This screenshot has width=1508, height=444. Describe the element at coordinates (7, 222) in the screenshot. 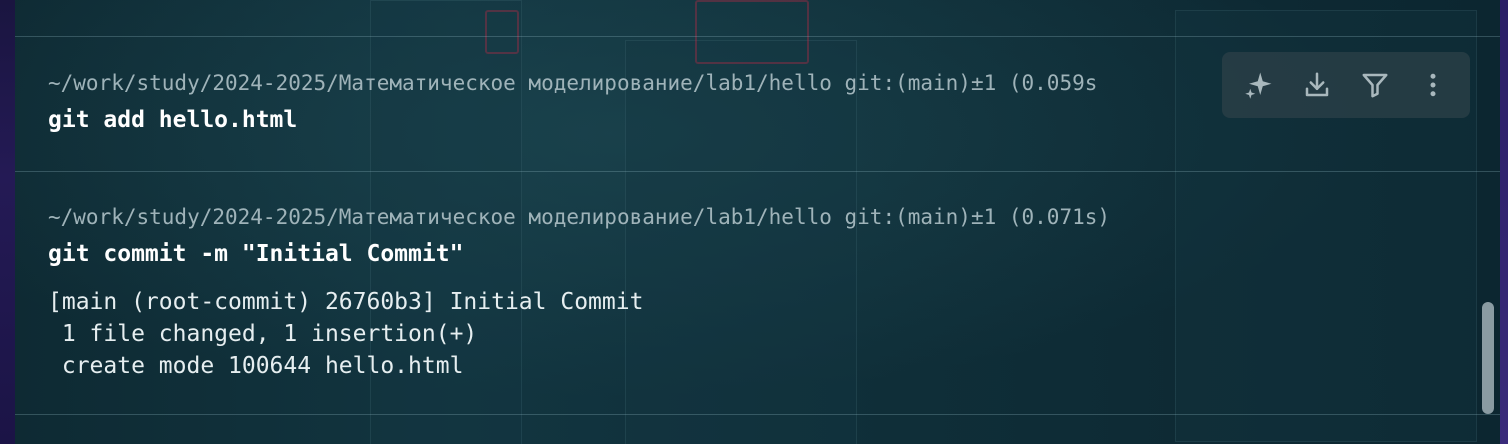

I see `window-frame-left` at that location.